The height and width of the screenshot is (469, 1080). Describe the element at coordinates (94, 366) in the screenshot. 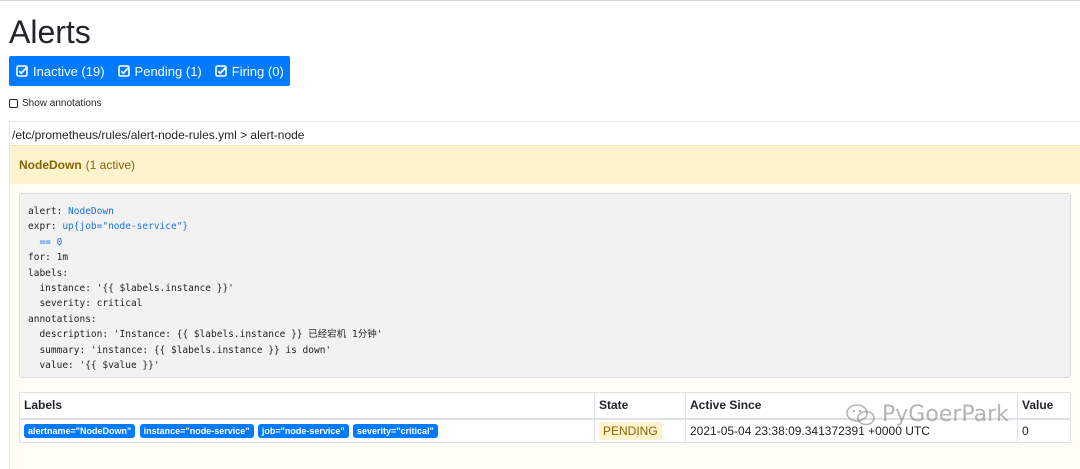

I see `rule-def-line: value: '{{ $value }}'` at that location.